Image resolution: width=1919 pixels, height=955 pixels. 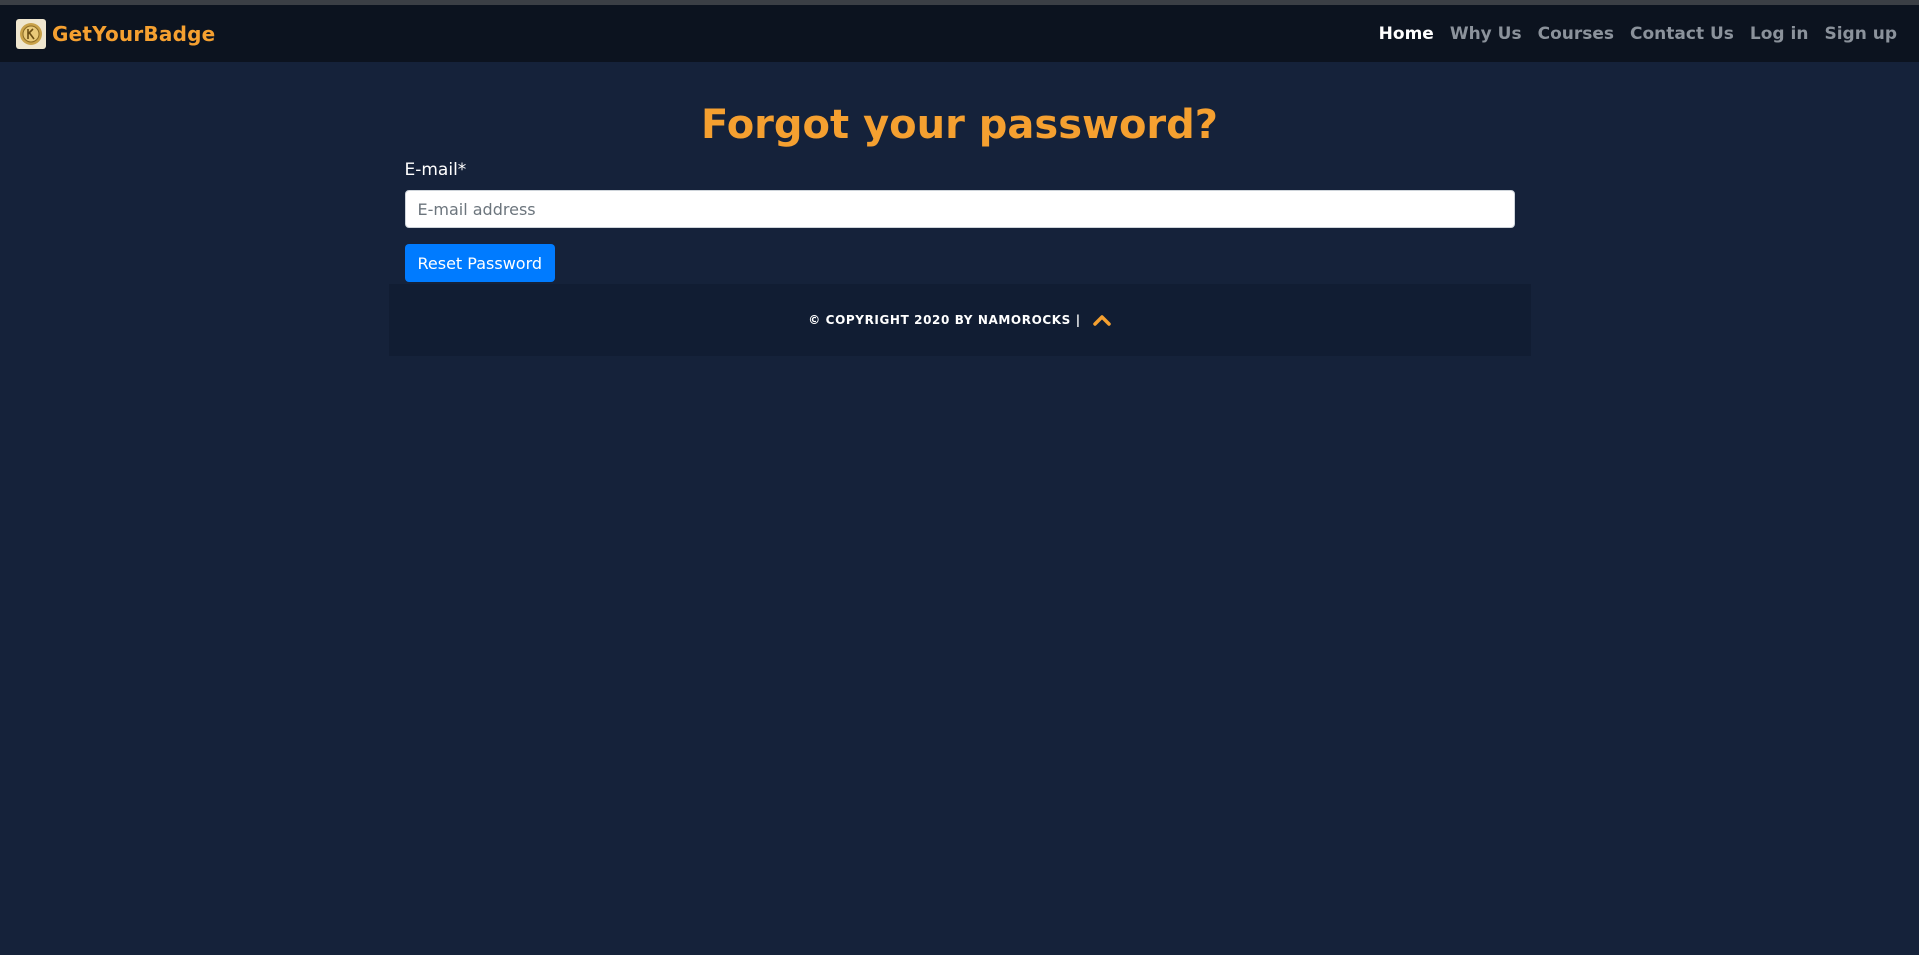 I want to click on brand-link: GetYourBadge, so click(x=116, y=33).